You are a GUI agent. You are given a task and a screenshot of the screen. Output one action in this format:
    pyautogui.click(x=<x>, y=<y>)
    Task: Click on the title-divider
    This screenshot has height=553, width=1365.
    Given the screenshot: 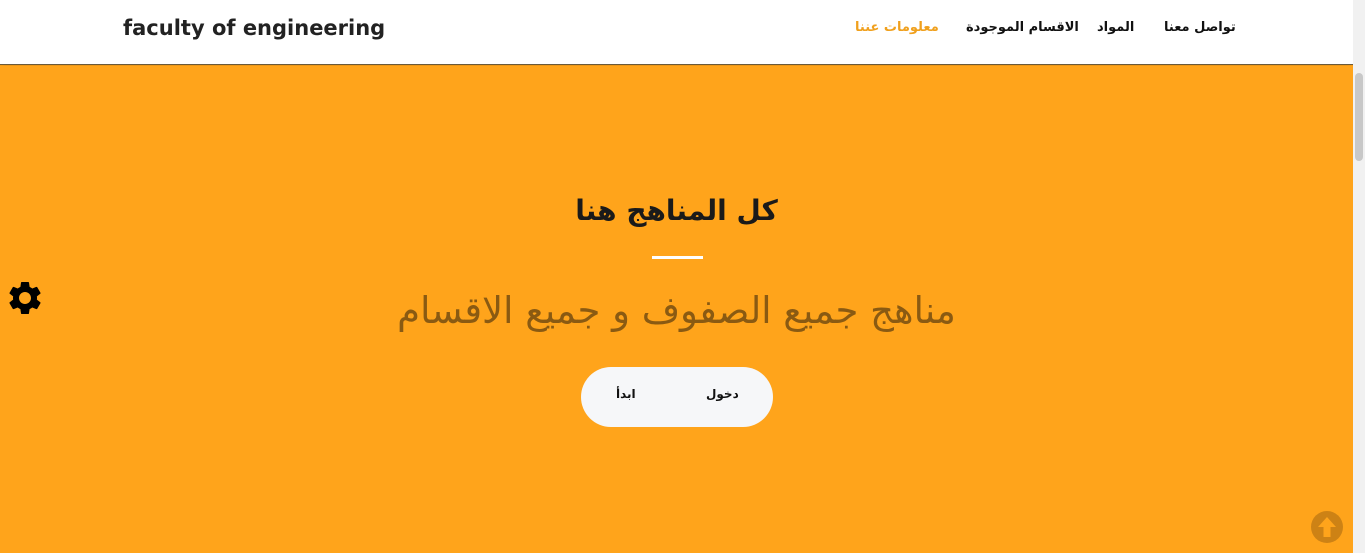 What is the action you would take?
    pyautogui.click(x=677, y=257)
    